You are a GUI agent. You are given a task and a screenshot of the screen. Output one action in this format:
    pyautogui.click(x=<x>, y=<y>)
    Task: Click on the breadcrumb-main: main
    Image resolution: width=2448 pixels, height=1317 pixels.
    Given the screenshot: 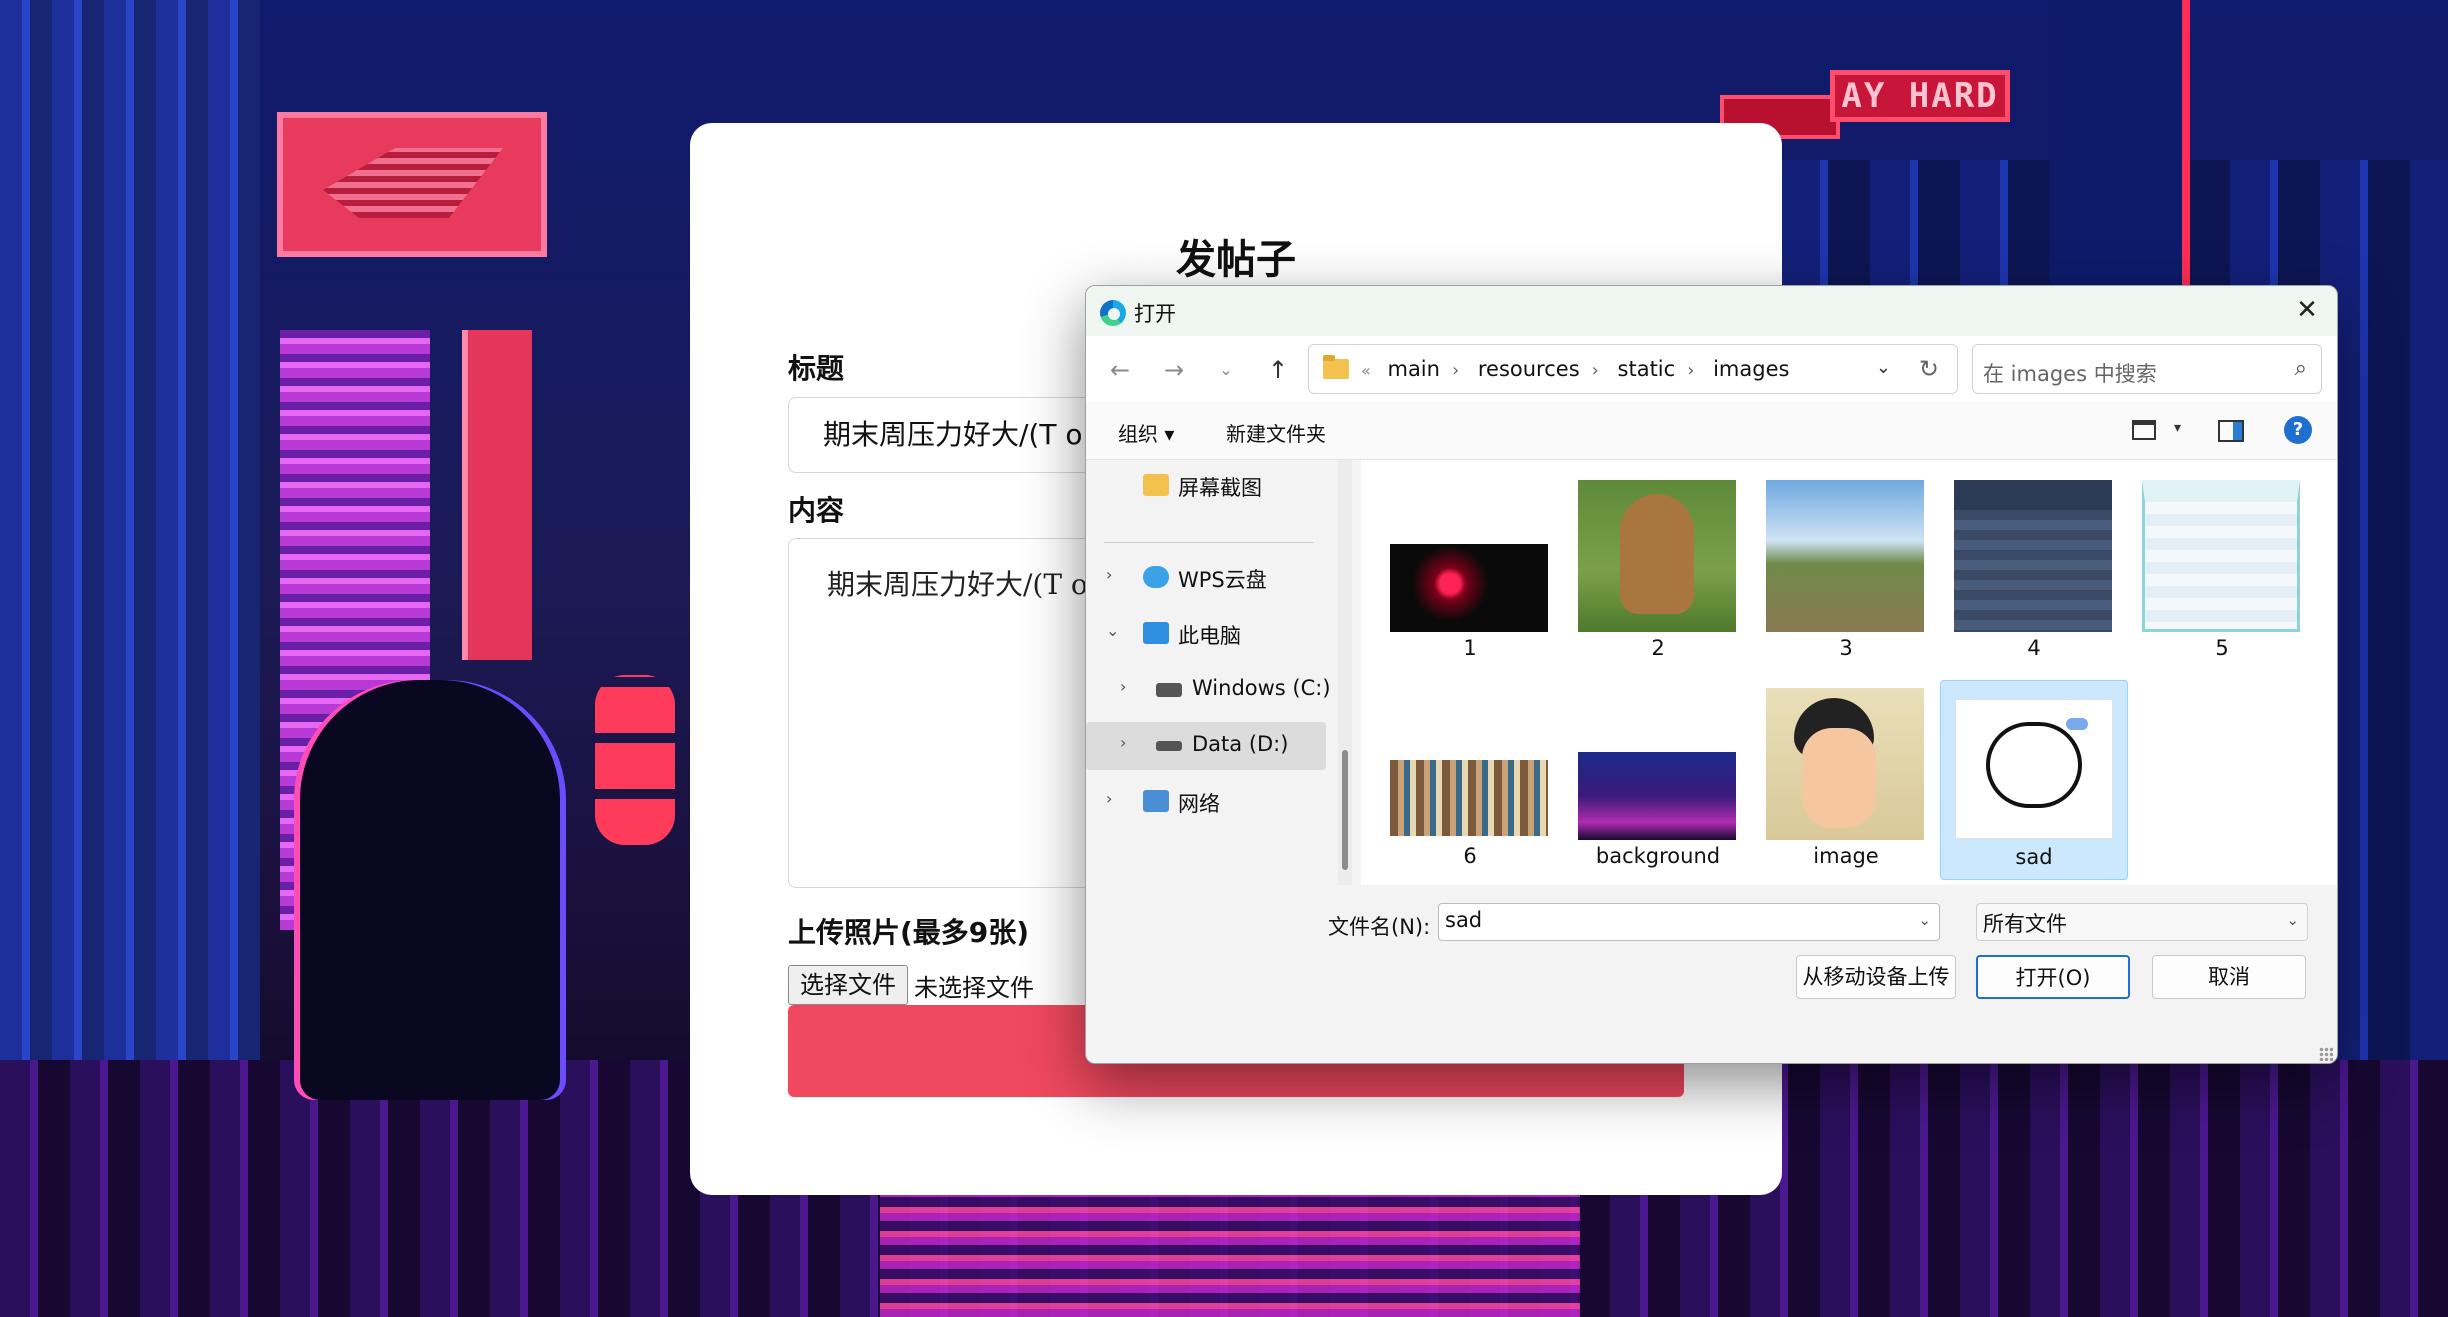 What is the action you would take?
    pyautogui.click(x=1413, y=369)
    